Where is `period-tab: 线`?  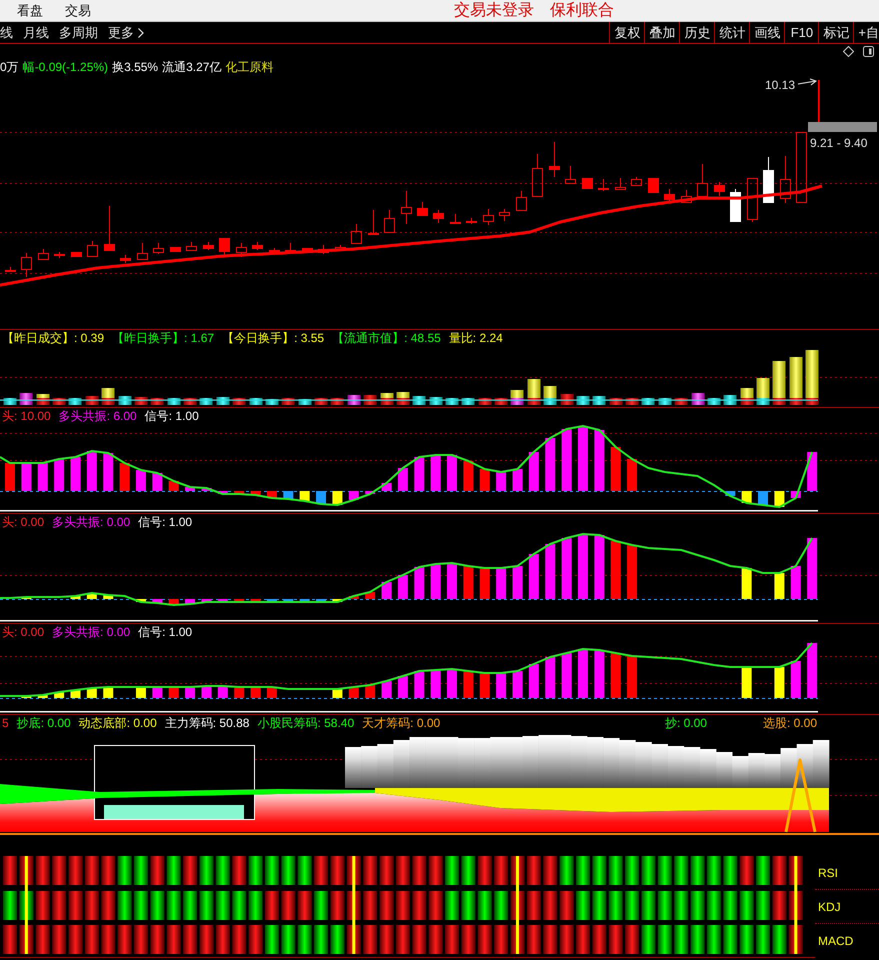
period-tab: 线 is located at coordinates (6, 33).